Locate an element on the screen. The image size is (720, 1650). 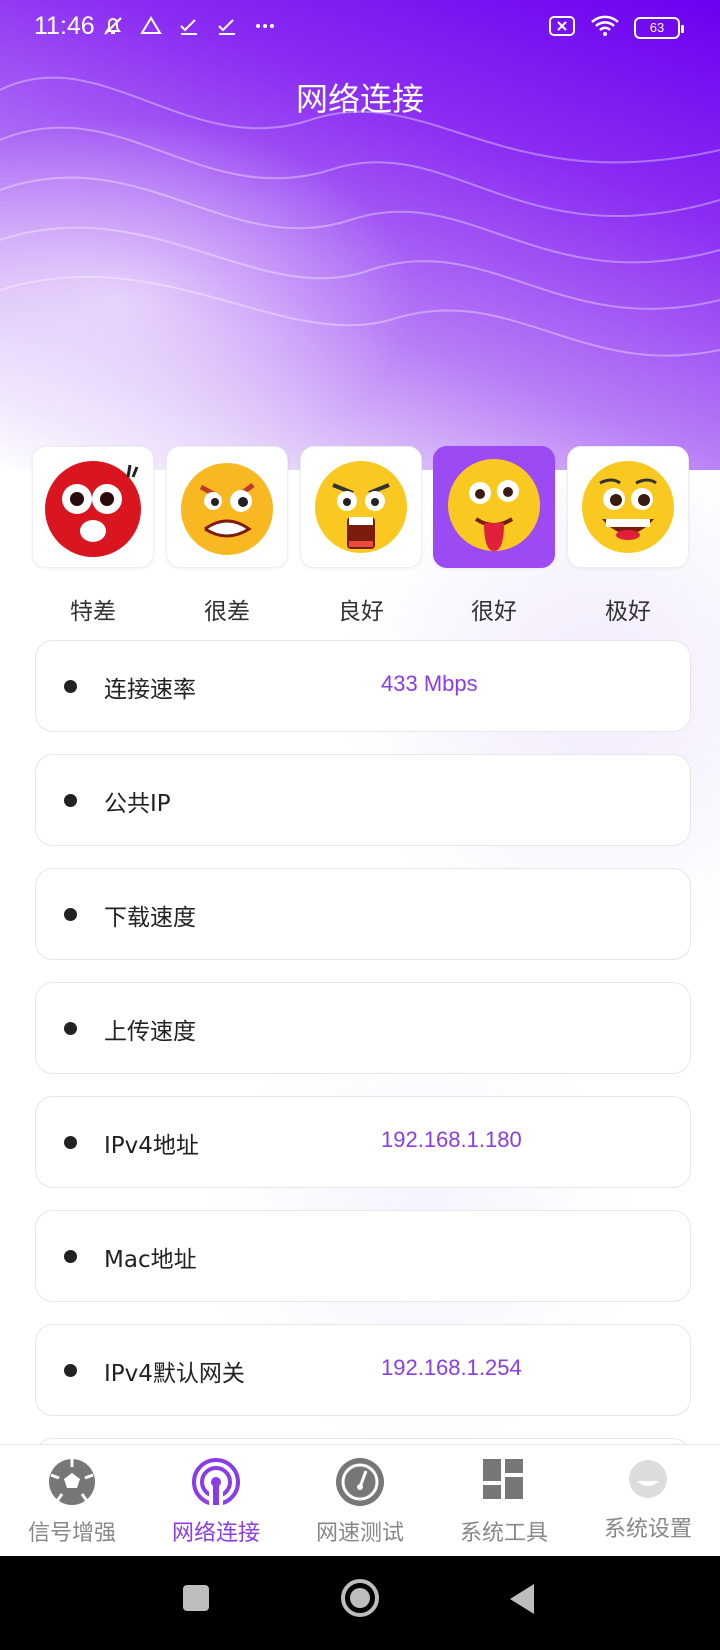
nav-label: 系统工具 is located at coordinates (503, 1533).